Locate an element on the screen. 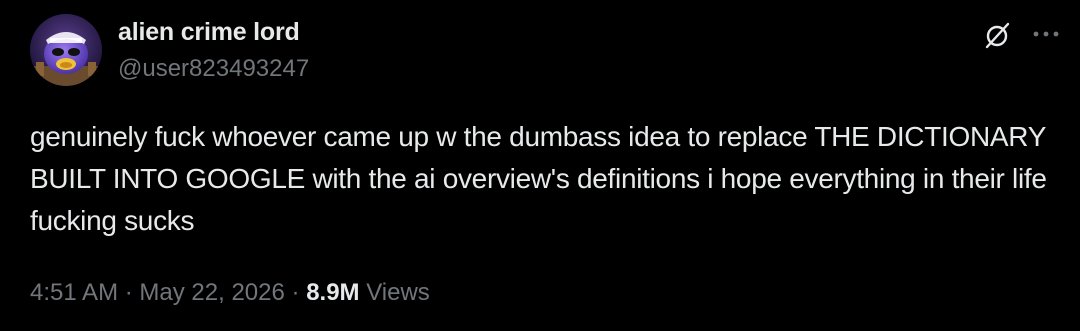 This screenshot has width=1080, height=331. alien-avatar-icon is located at coordinates (66, 50).